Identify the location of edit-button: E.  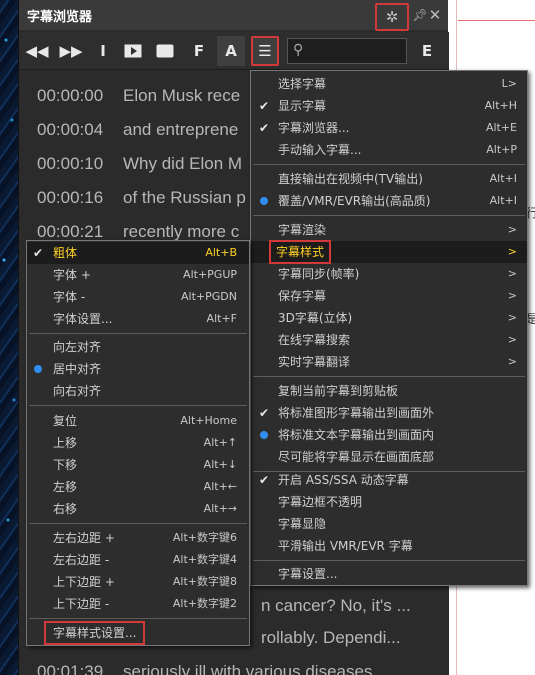
(427, 51).